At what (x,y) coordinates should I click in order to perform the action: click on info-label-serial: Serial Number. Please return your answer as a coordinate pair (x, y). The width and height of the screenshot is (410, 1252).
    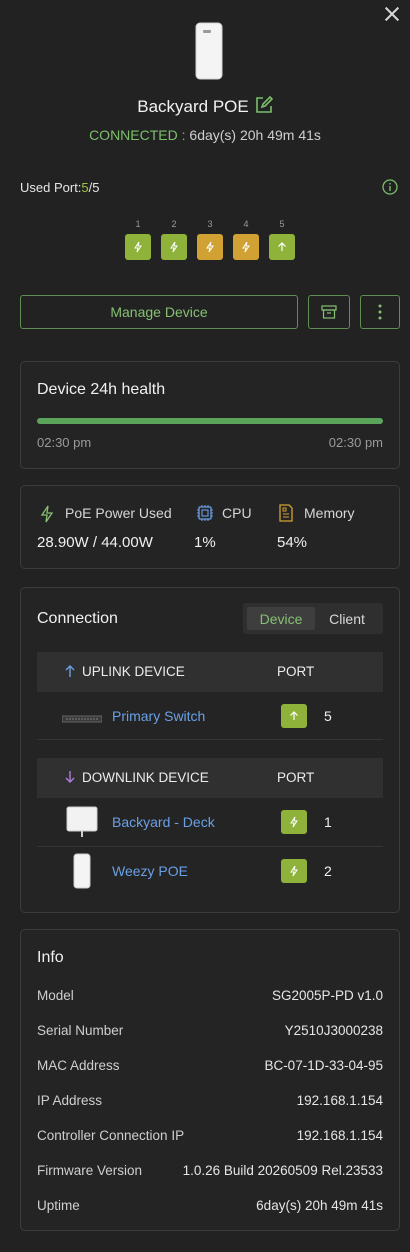
    Looking at the image, I should click on (80, 1030).